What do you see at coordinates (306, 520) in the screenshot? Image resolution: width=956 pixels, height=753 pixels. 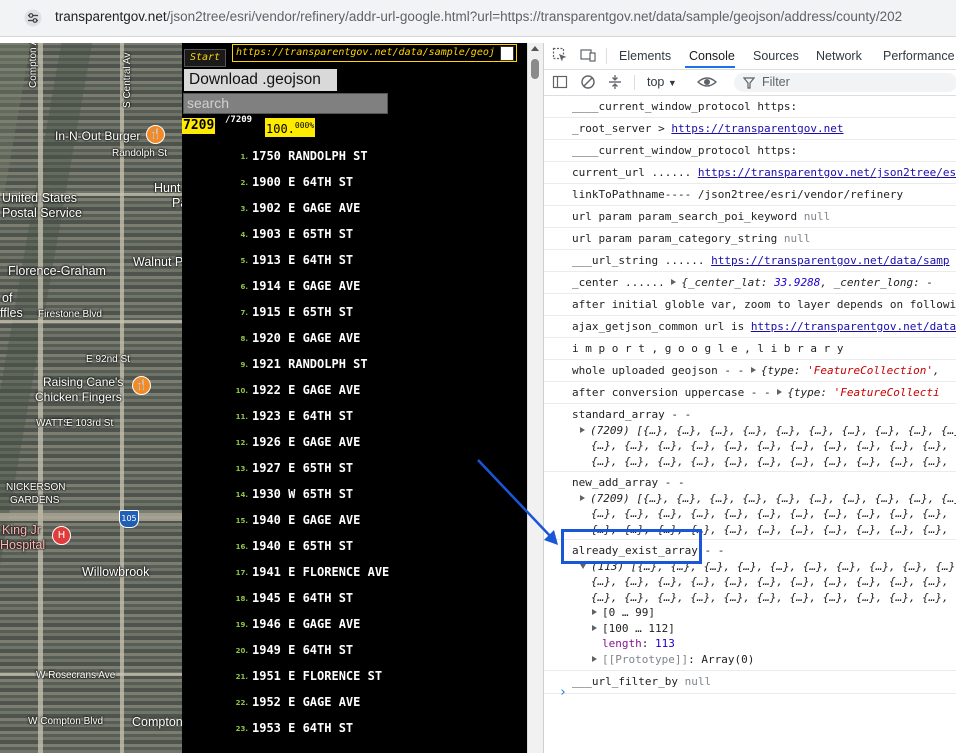 I see `list-item-address: 1940 E GAGE AVE` at bounding box center [306, 520].